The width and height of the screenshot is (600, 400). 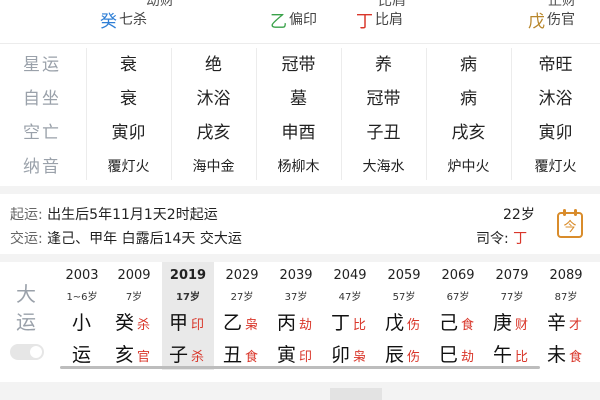 I want to click on calendar-icon: 今, so click(x=570, y=227).